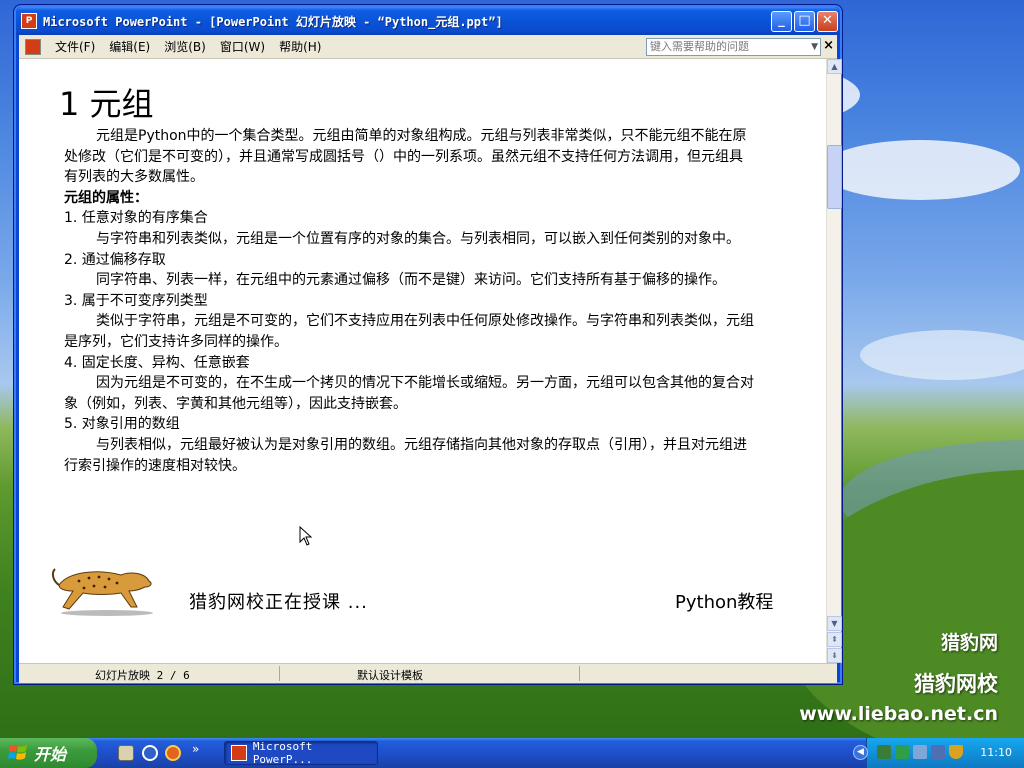 This screenshot has height=768, width=1024. I want to click on watermark-line1: 猎豹网, so click(969, 643).